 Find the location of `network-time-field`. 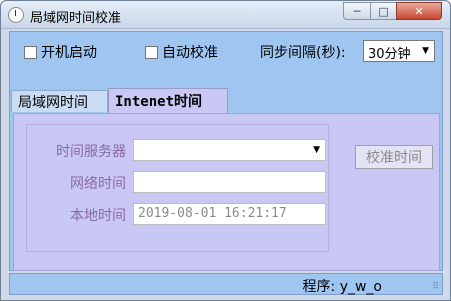

network-time-field is located at coordinates (229, 182).